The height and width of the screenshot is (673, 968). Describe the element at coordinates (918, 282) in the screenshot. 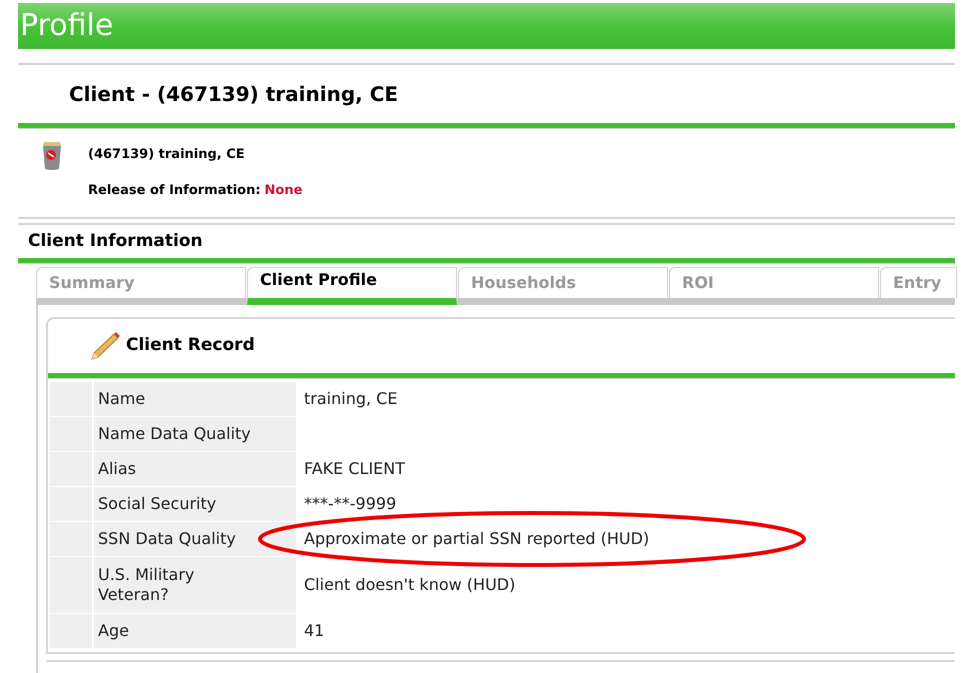

I see `tab: Entry` at that location.